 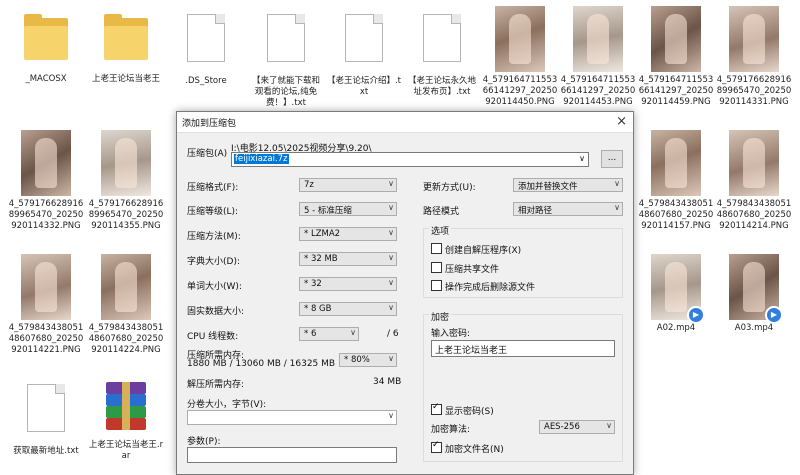 I want to click on file-item: ▶ A02.mp4, so click(x=676, y=294).